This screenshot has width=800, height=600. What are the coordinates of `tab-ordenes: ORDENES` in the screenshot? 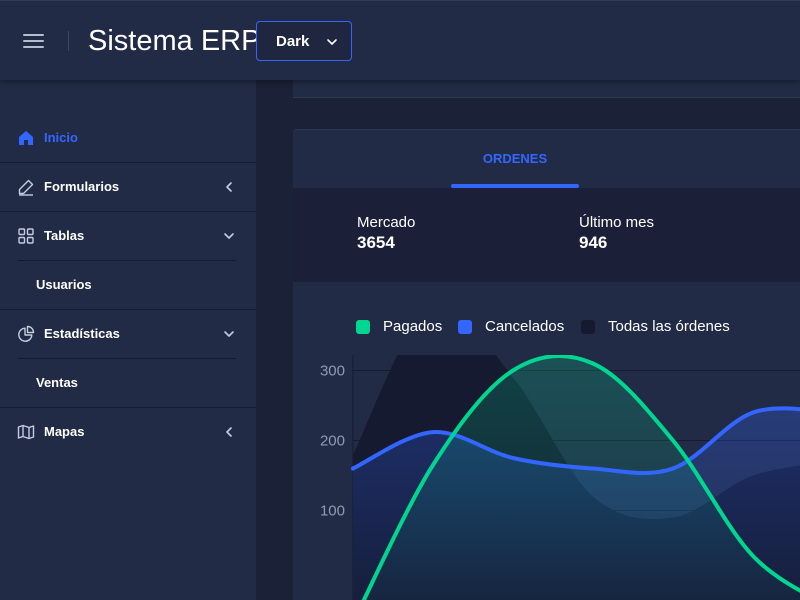 It's located at (515, 159).